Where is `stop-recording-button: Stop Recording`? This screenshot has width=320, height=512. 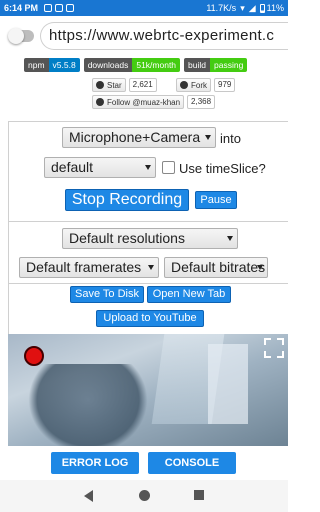
stop-recording-button: Stop Recording is located at coordinates (127, 200).